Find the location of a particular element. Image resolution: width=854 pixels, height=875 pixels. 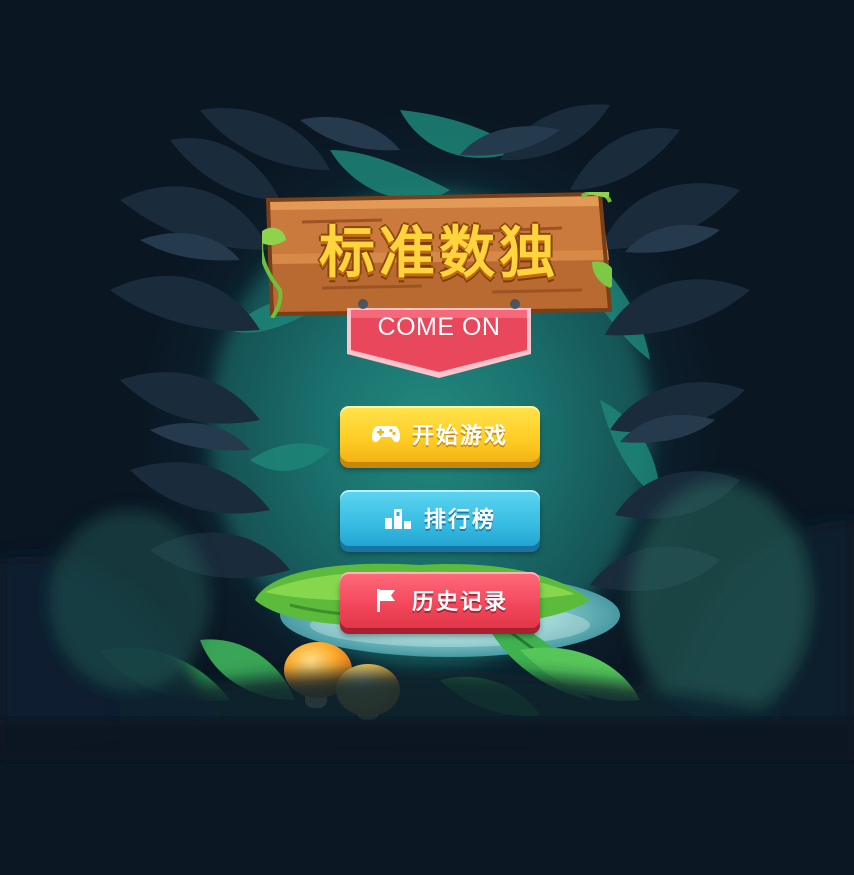

leaderboard-button: 排行榜 is located at coordinates (440, 518).